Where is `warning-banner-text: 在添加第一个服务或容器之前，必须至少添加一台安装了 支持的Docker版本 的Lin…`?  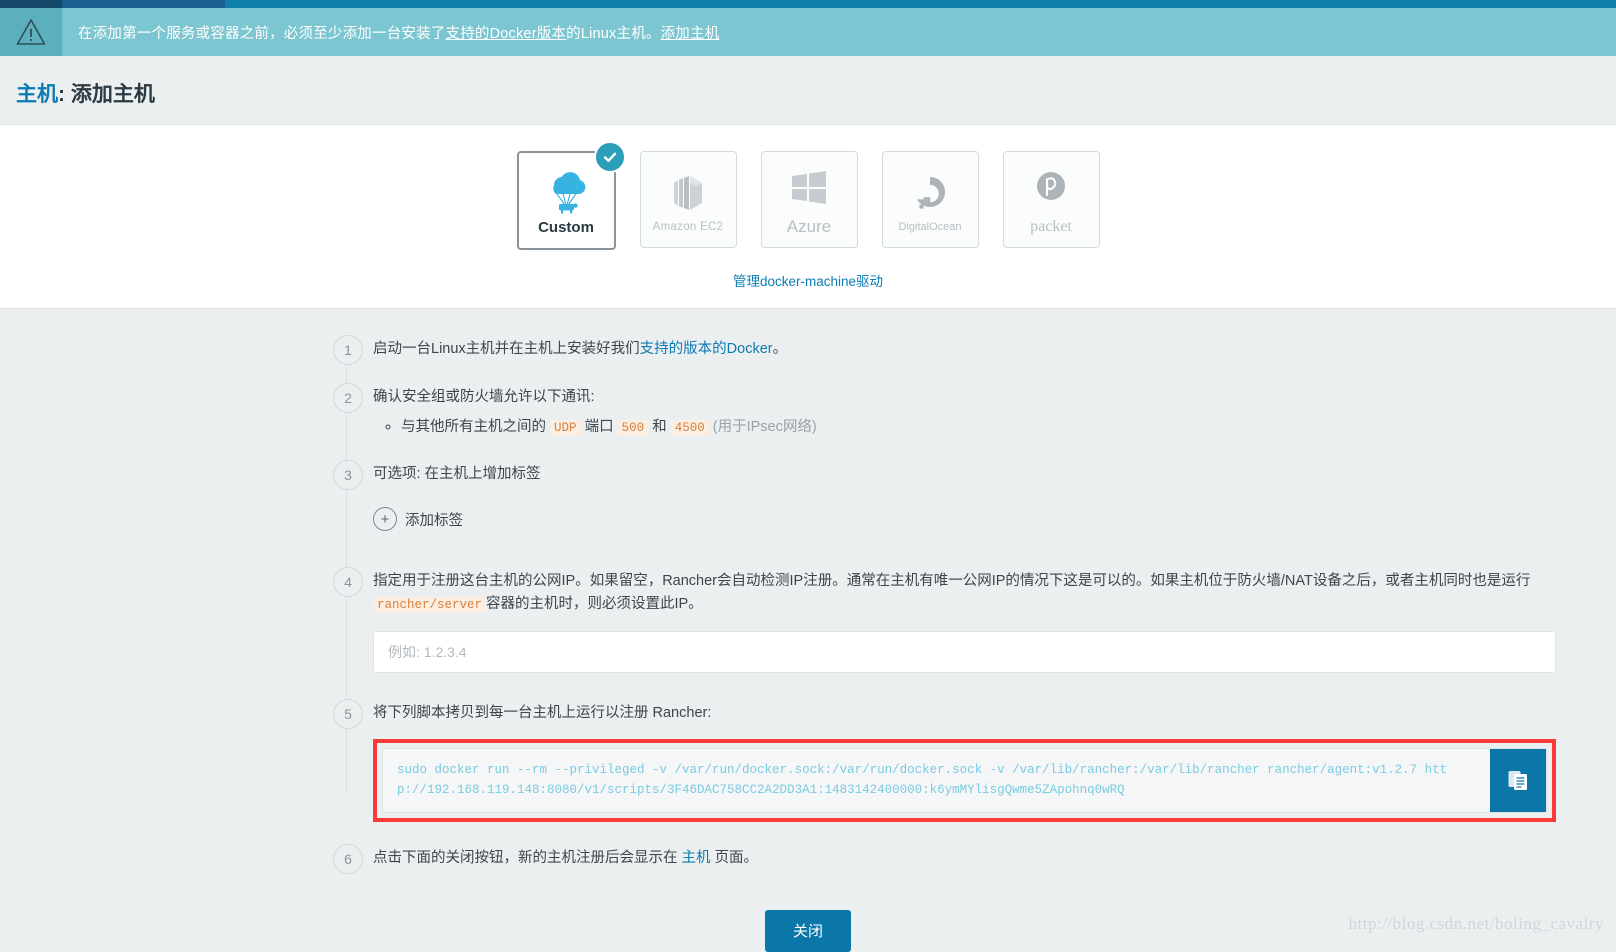 warning-banner-text: 在添加第一个服务或容器之前，必须至少添加一台安装了 支持的Docker版本 的Lin… is located at coordinates (390, 32).